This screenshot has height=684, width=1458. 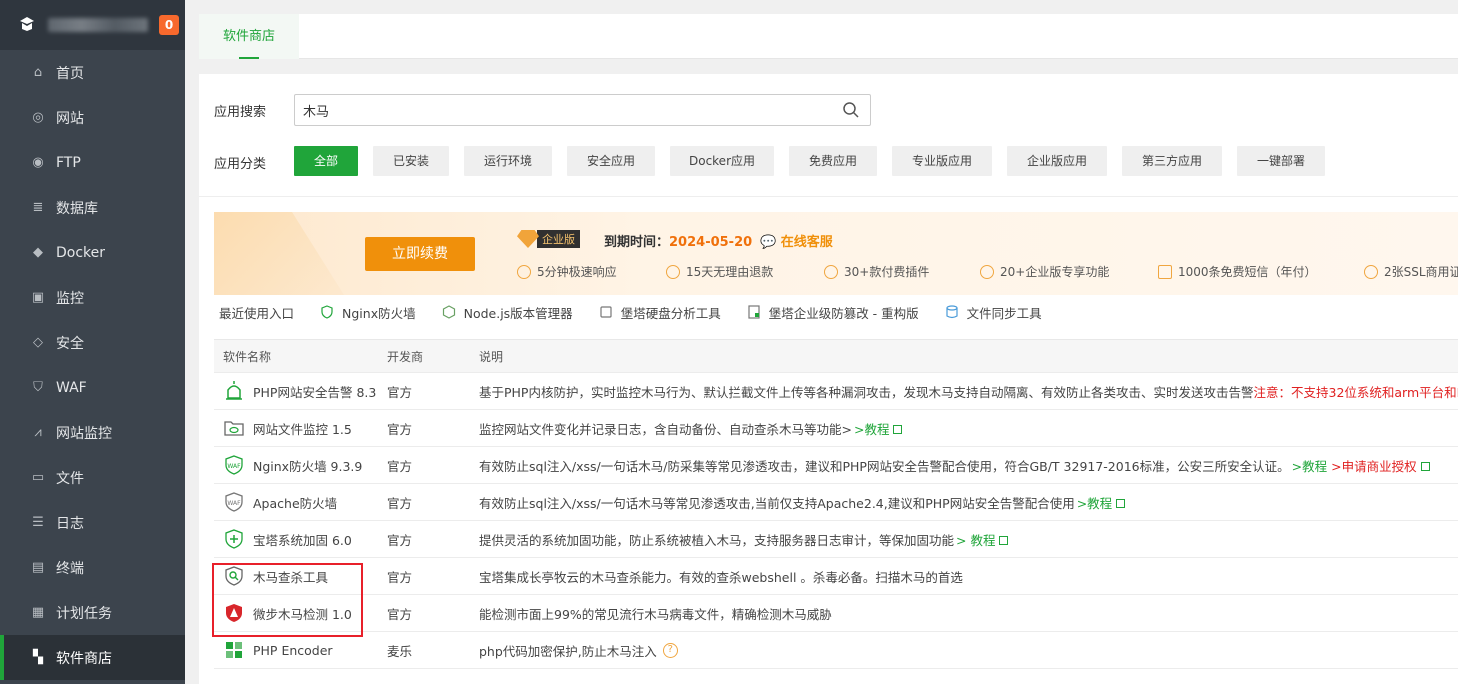 I want to click on recent-item-tamper-proof: 堡塔企业级防篡改 - 重构版, so click(x=833, y=312).